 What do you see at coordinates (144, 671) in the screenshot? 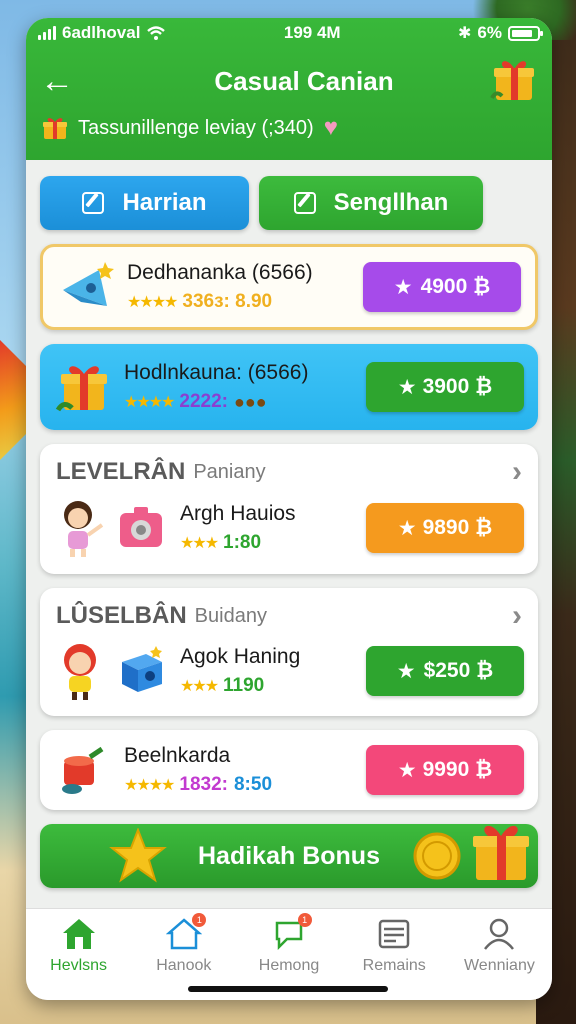
I see `box-icon` at bounding box center [144, 671].